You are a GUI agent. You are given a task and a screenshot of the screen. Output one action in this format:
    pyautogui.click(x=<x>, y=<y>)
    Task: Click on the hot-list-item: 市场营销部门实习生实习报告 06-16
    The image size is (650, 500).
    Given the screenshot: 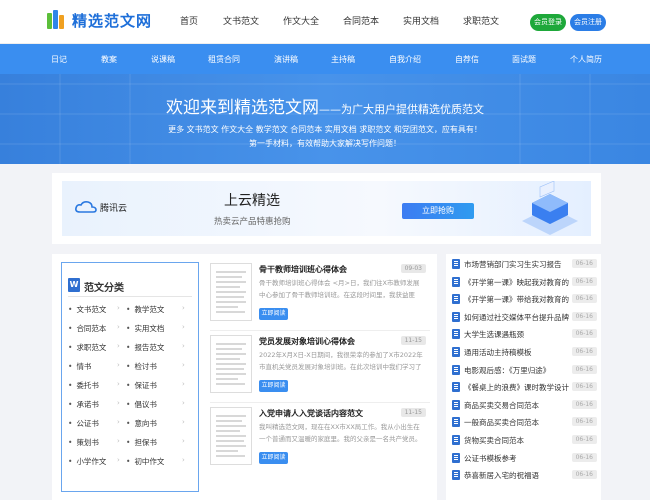 What is the action you would take?
    pyautogui.click(x=524, y=264)
    